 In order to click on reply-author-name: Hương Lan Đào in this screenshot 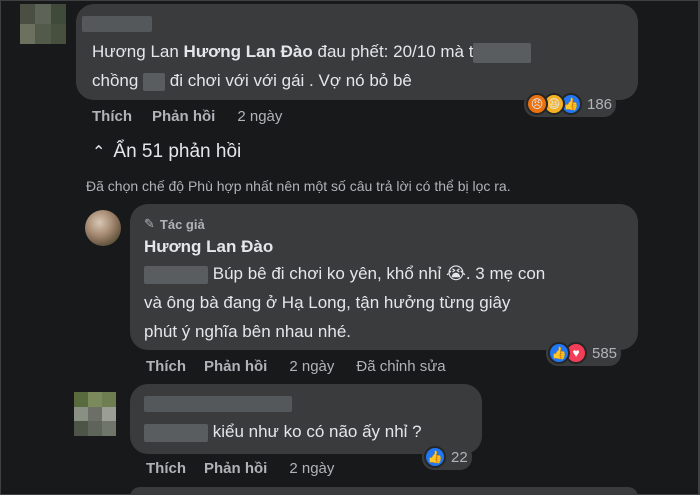, I will do `click(208, 247)`.